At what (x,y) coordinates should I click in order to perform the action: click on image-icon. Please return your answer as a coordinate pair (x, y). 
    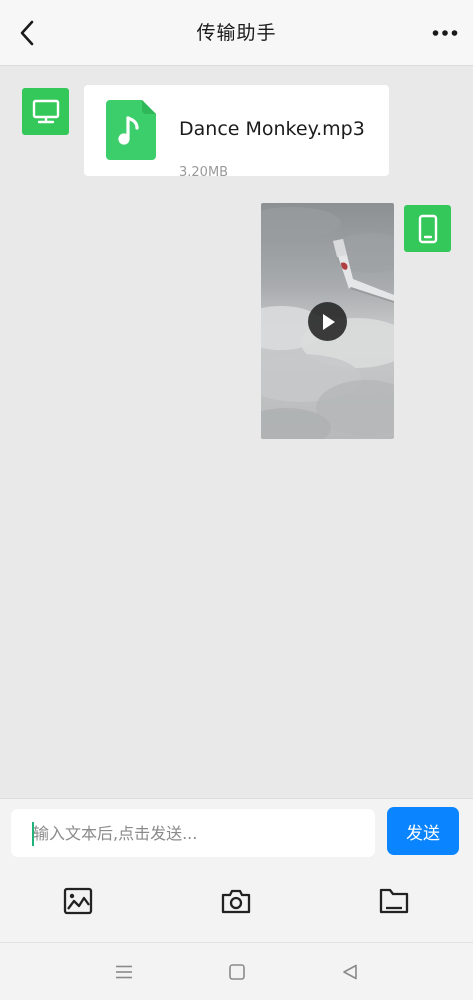
    Looking at the image, I should click on (78, 901).